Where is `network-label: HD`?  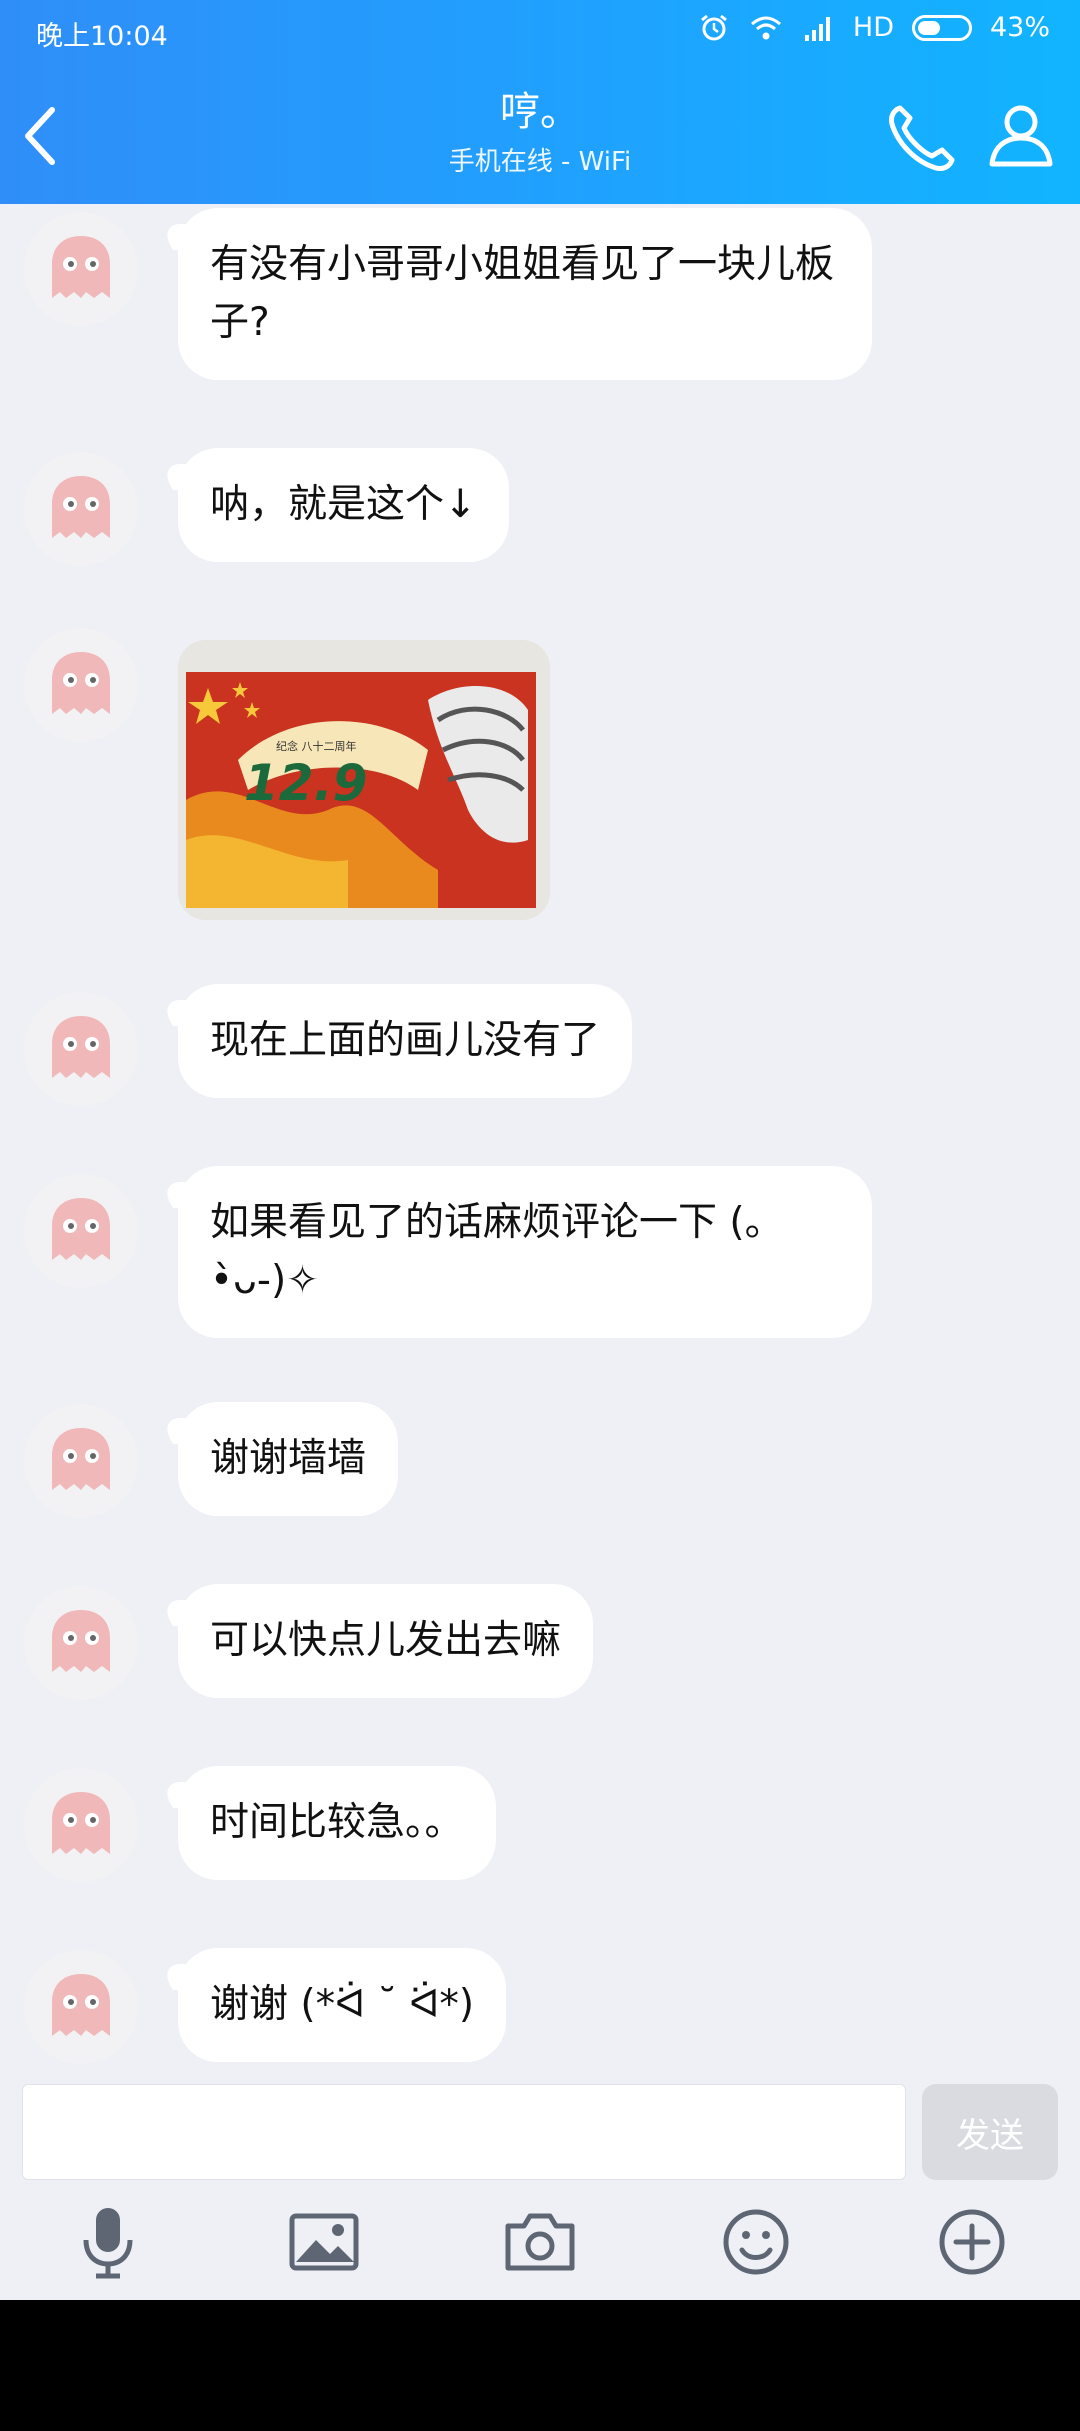 network-label: HD is located at coordinates (873, 27).